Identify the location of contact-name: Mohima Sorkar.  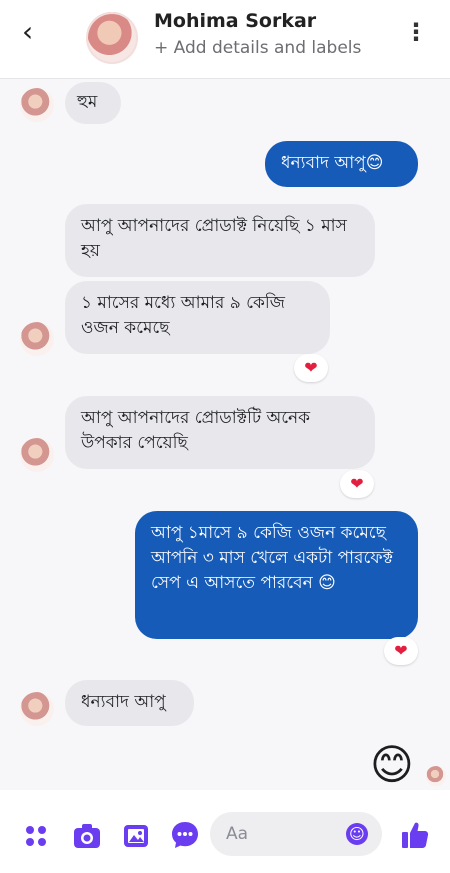
(235, 21).